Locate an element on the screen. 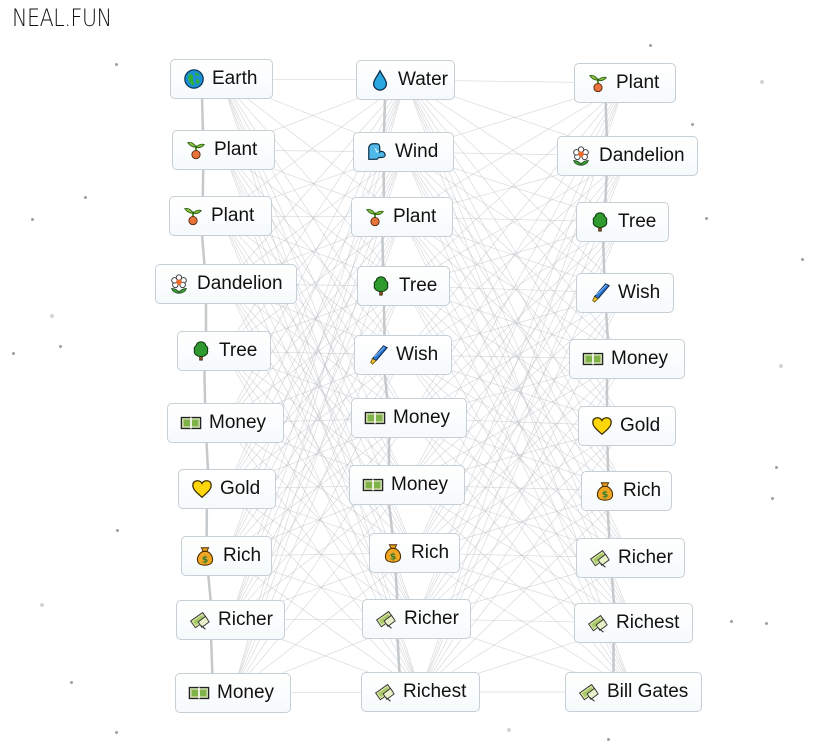 Image resolution: width=819 pixels, height=744 pixels. element-label: Wind is located at coordinates (417, 151).